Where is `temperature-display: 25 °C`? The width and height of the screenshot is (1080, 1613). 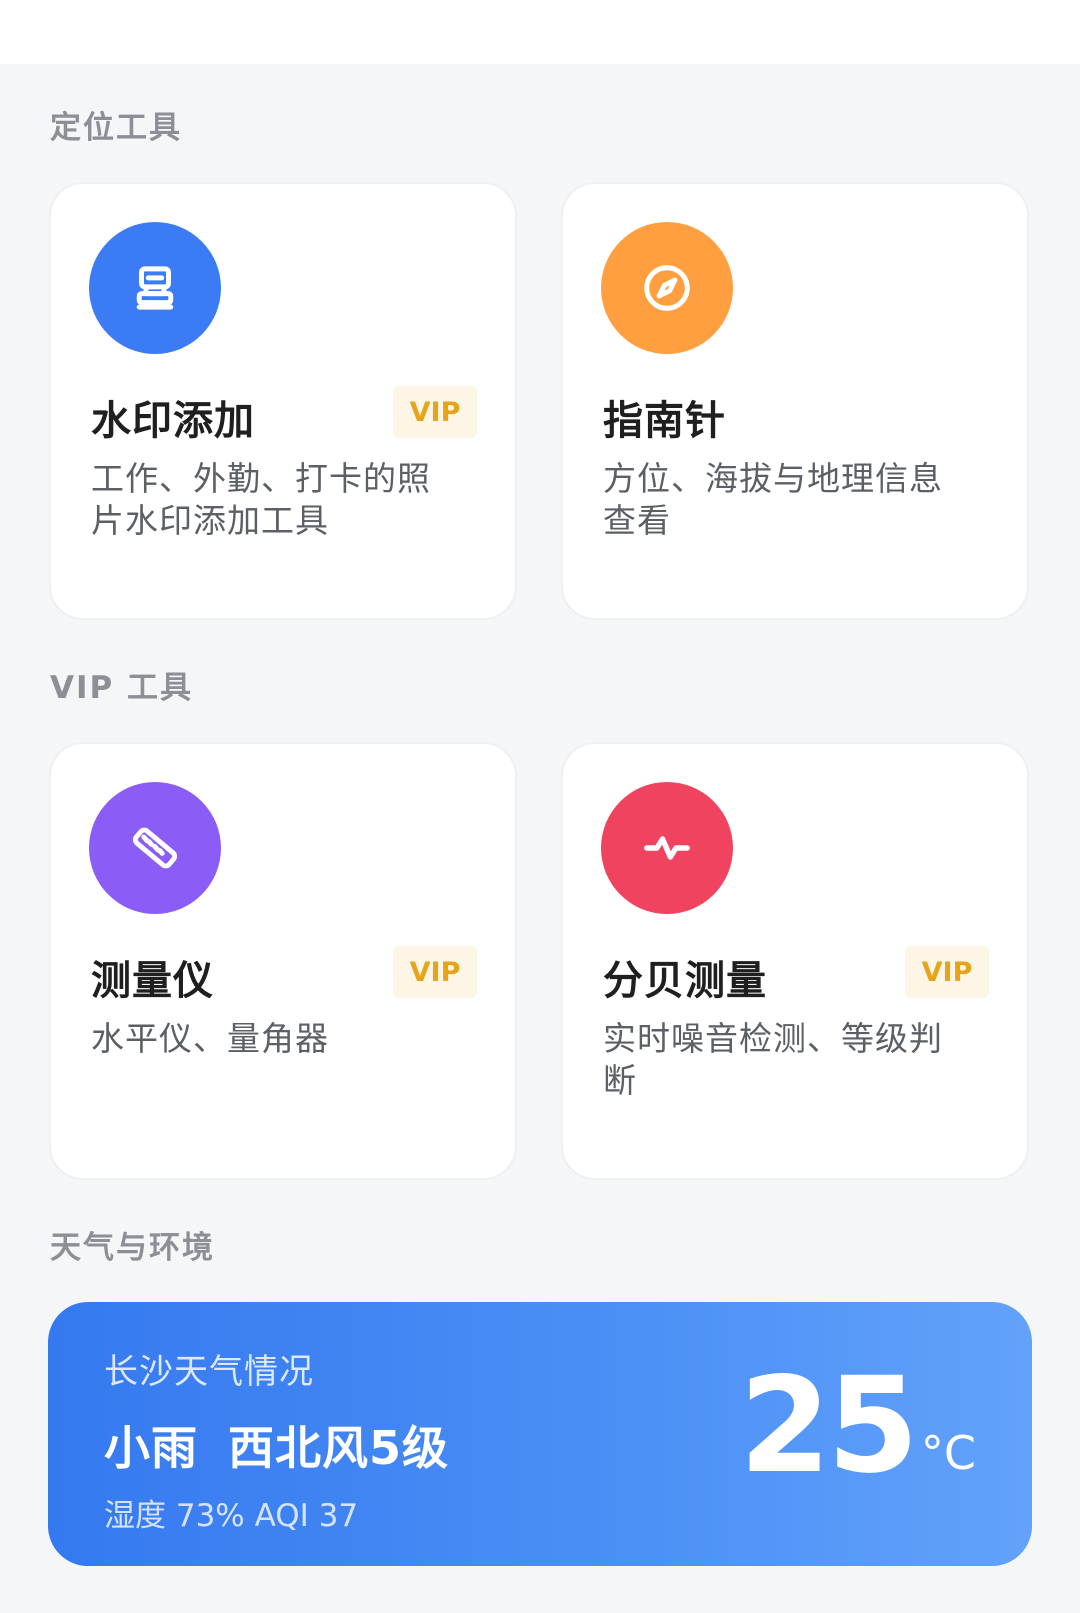 temperature-display: 25 °C is located at coordinates (857, 1426).